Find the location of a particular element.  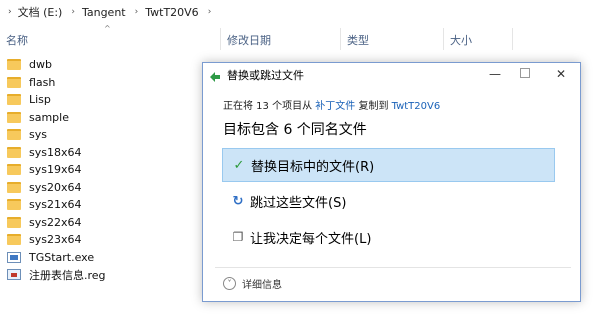

registry-file-icon is located at coordinates (14, 275).